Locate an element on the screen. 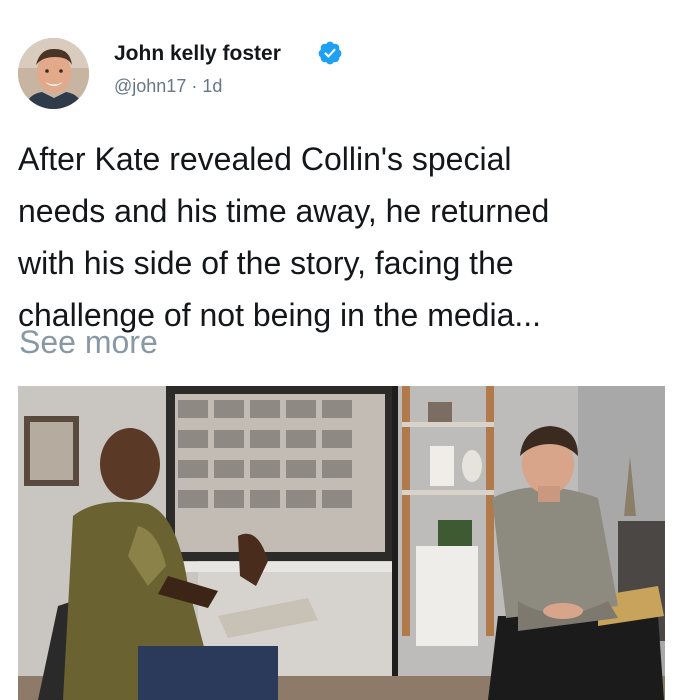  post-text-line: needs and his time away, he returned is located at coordinates (284, 211).